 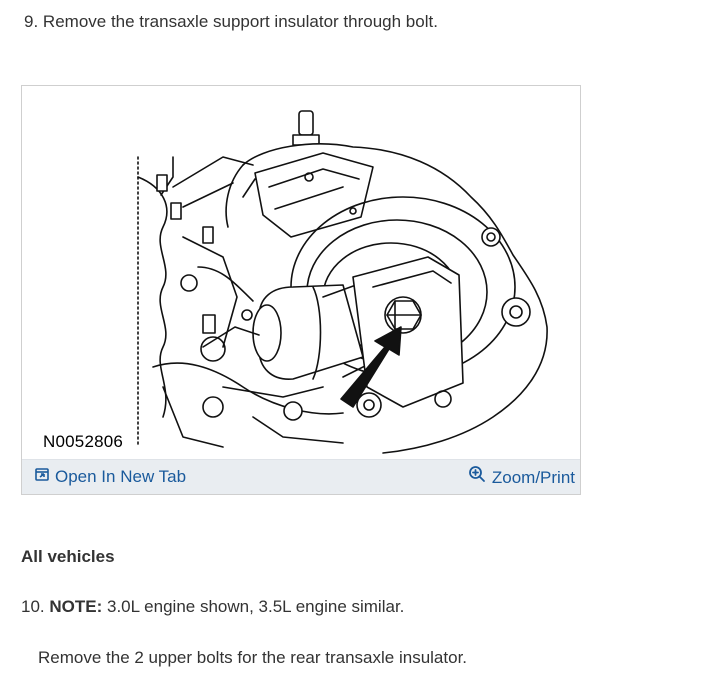 I want to click on zoom-print-label: Zoom/Print, so click(x=533, y=477).